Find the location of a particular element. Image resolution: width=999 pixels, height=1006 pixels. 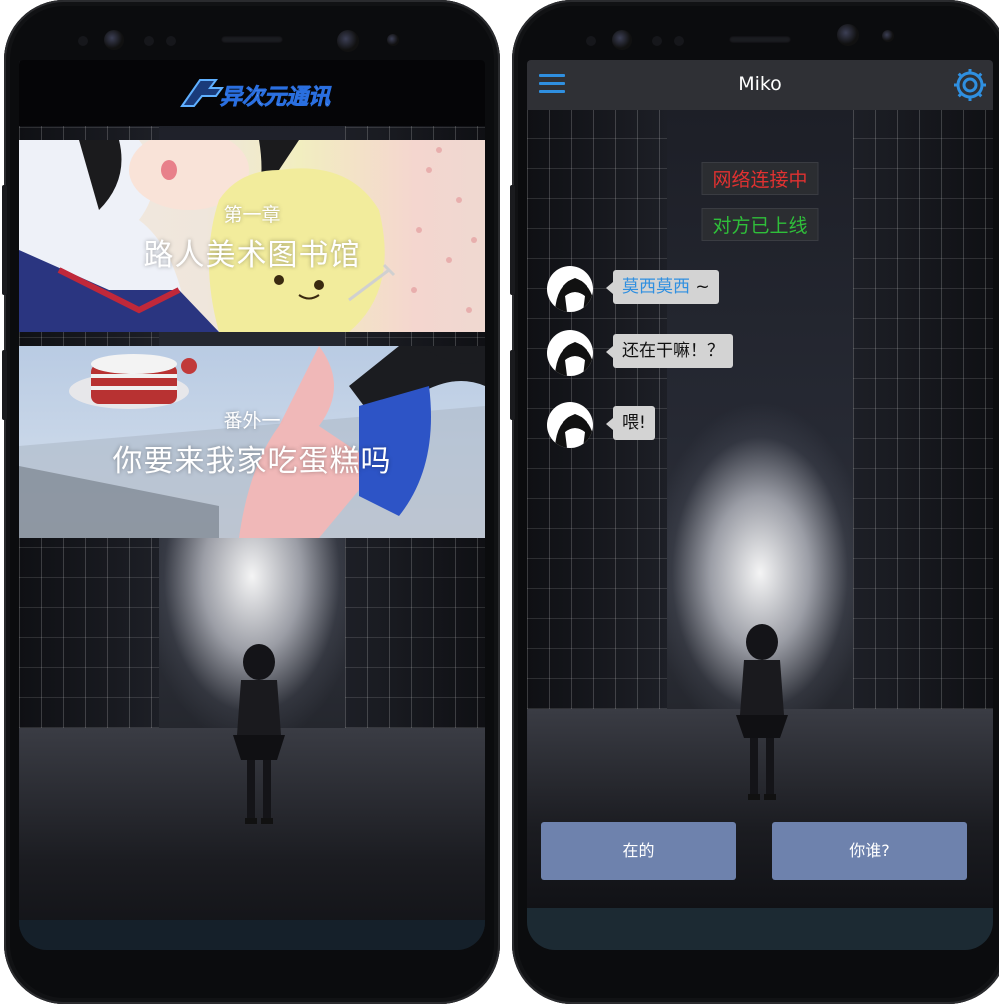

message-bubble: 喂! is located at coordinates (630, 423).